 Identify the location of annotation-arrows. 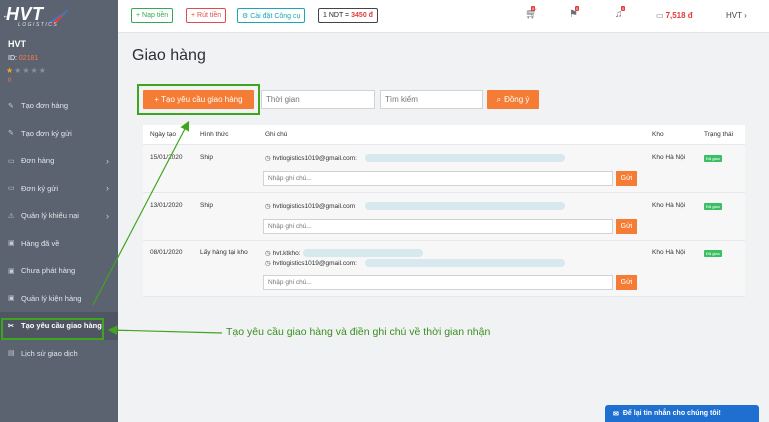
(157, 227).